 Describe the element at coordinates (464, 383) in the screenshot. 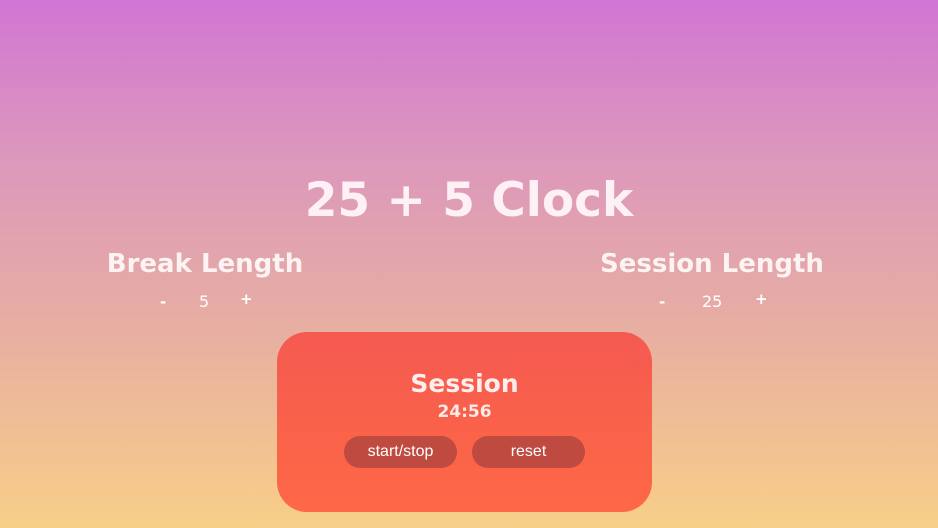

I see `timer-label: Session` at that location.